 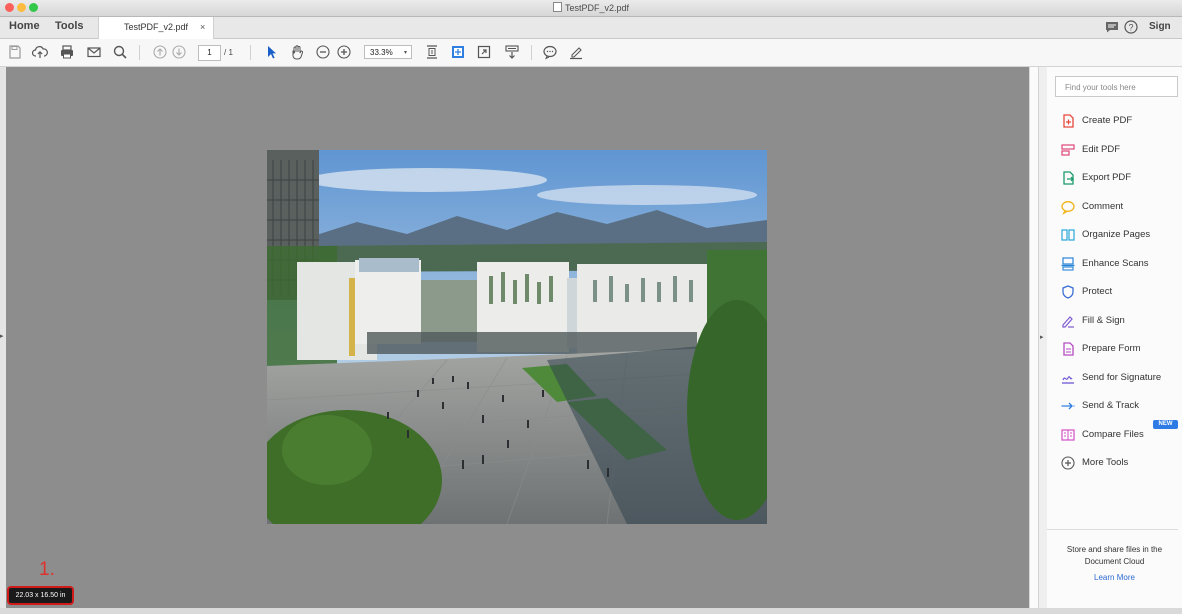 What do you see at coordinates (597, 8) in the screenshot?
I see `window-title-text: TestPDF_v2.pdf` at bounding box center [597, 8].